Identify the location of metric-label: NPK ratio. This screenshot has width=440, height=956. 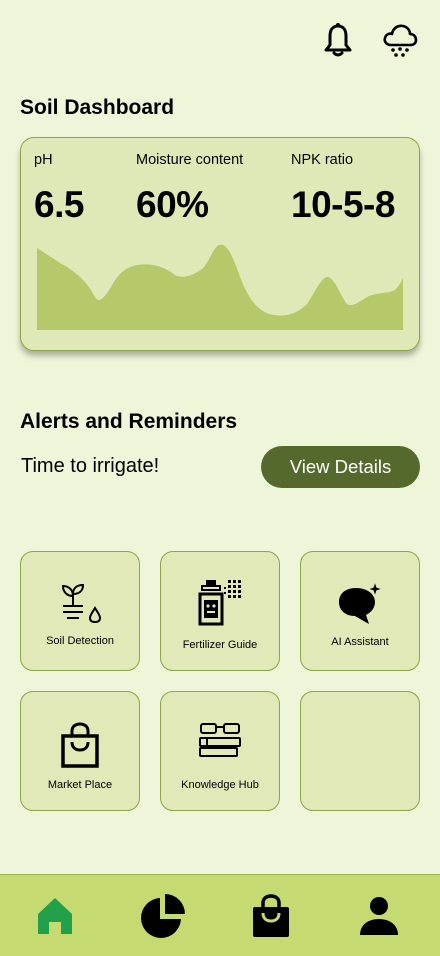
(322, 160).